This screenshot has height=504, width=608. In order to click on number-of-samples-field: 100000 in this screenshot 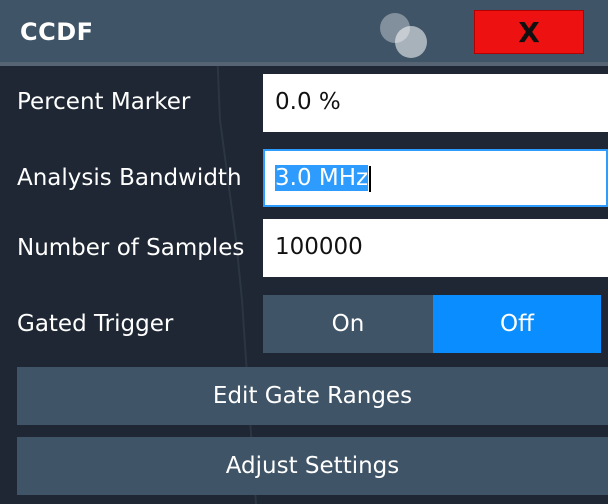, I will do `click(435, 248)`.